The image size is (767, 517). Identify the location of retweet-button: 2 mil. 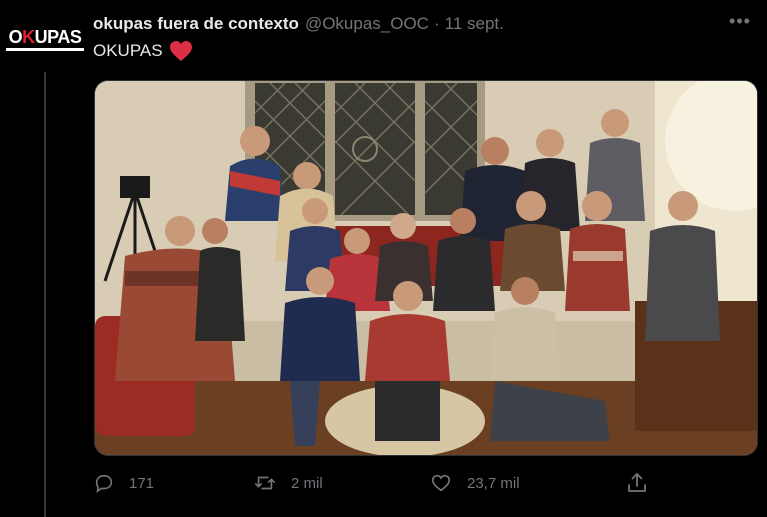
(288, 483).